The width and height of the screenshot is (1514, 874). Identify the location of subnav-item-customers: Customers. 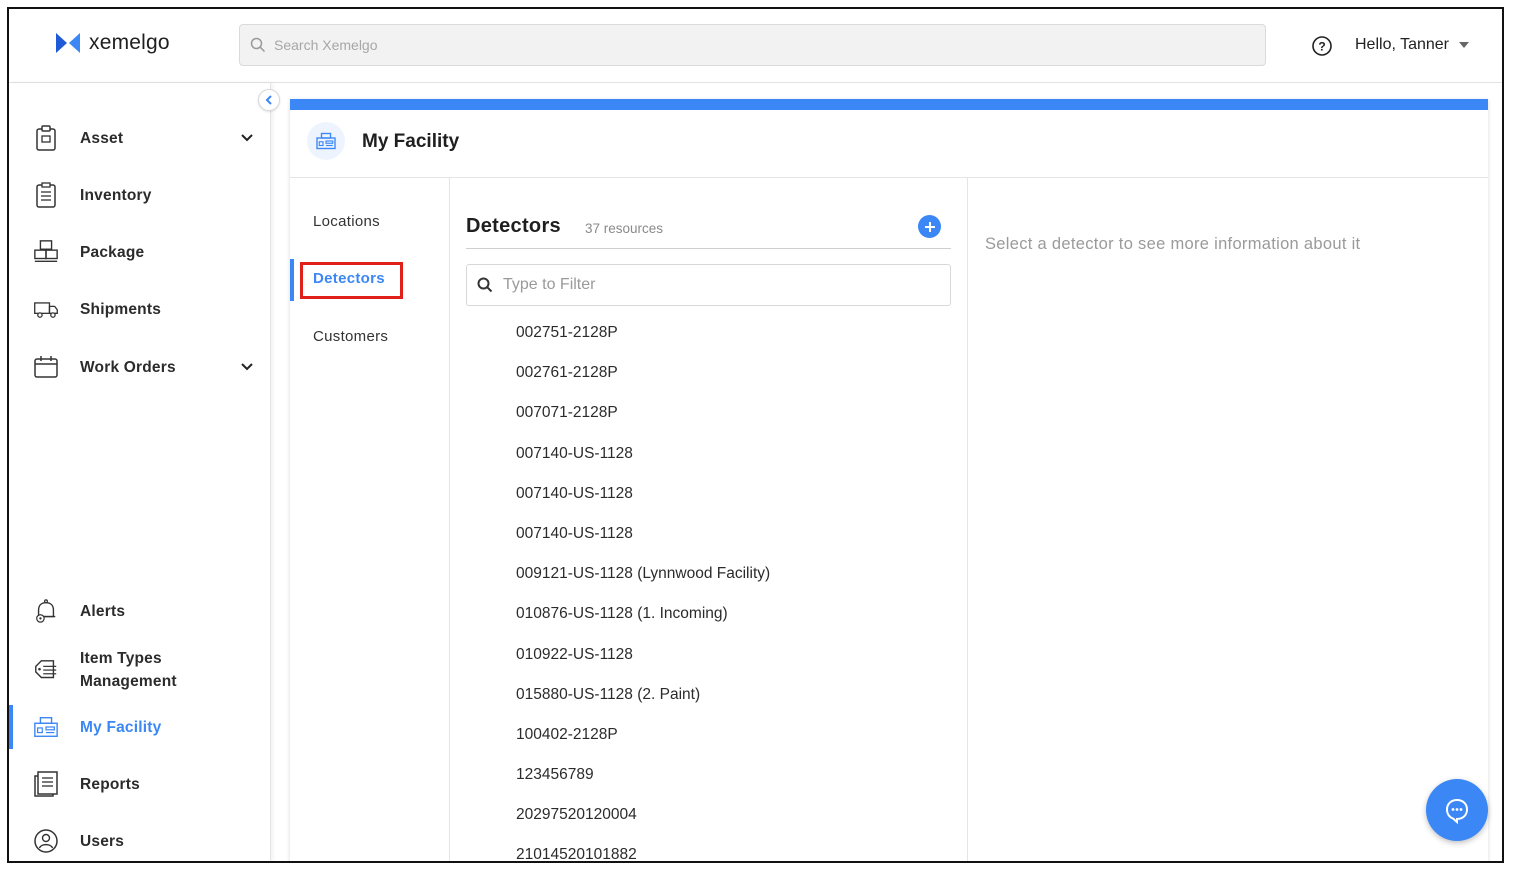
(350, 336).